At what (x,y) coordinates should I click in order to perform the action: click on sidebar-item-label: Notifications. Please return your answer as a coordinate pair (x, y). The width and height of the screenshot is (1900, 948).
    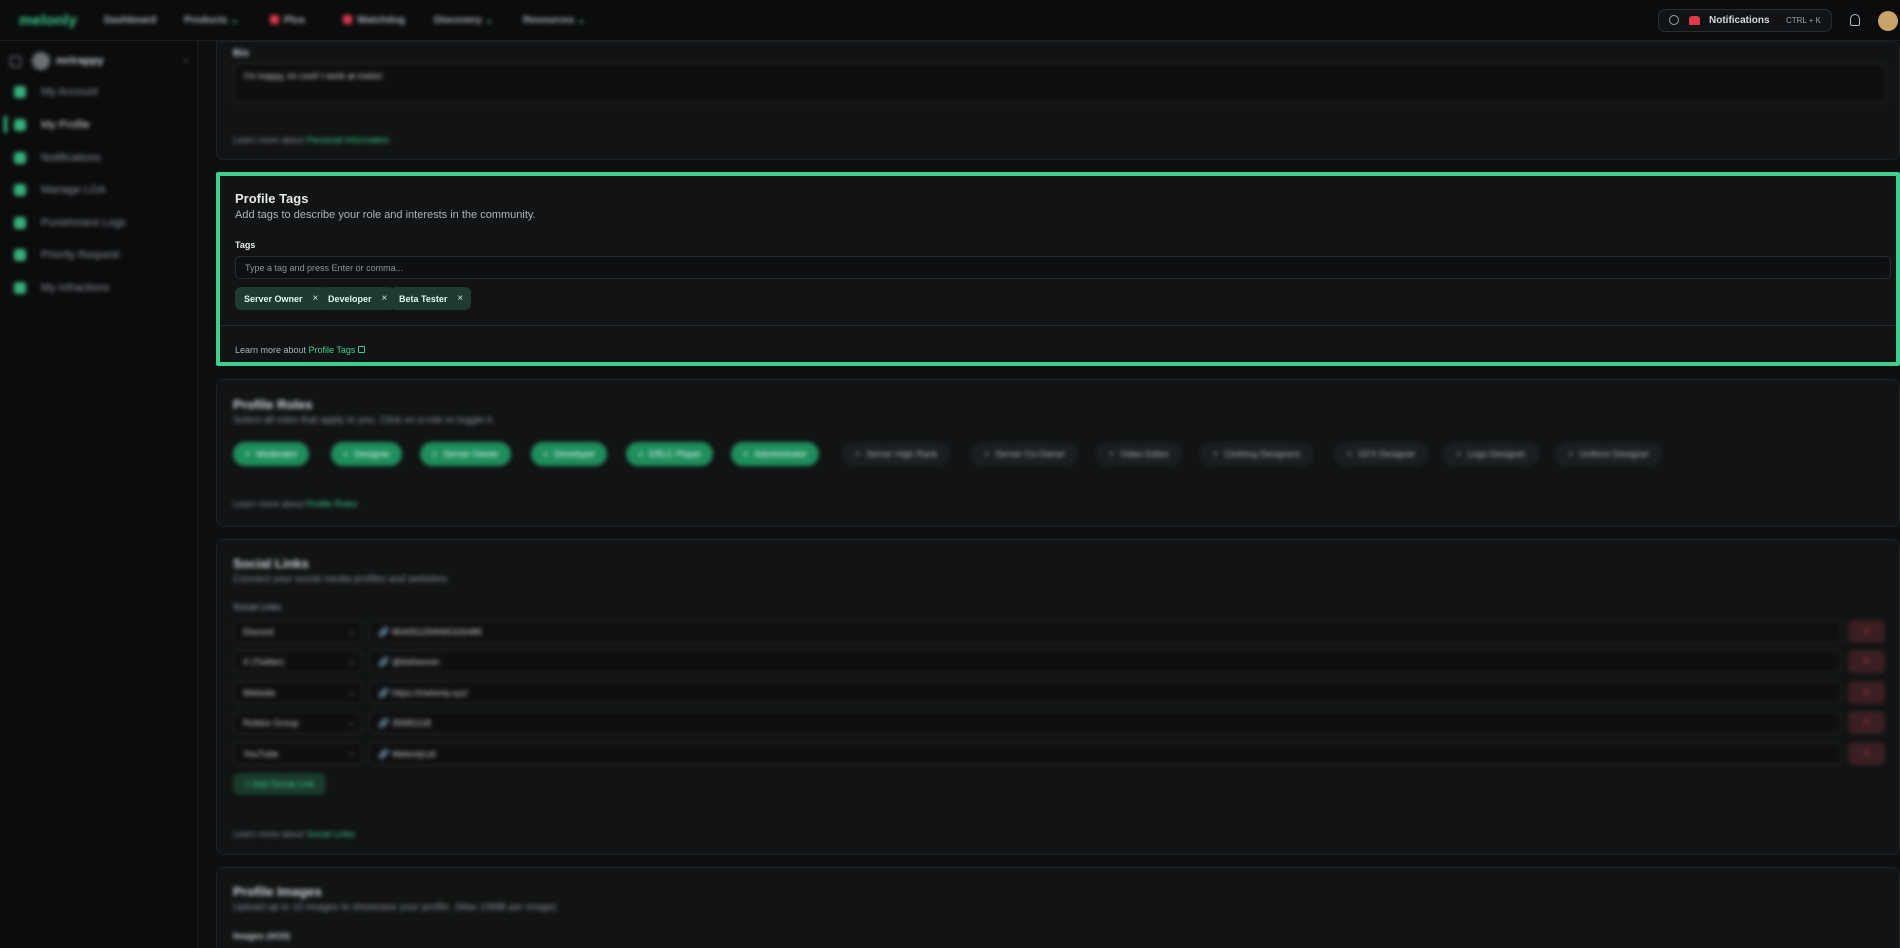
    Looking at the image, I should click on (71, 158).